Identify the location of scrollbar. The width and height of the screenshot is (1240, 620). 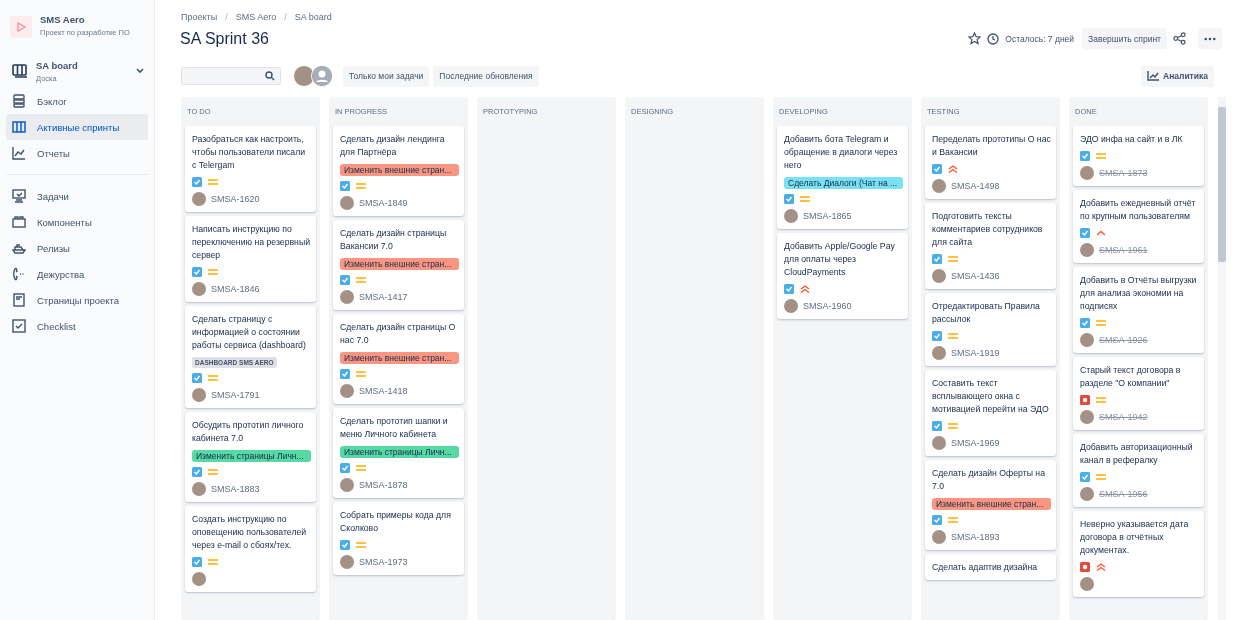
(1222, 358).